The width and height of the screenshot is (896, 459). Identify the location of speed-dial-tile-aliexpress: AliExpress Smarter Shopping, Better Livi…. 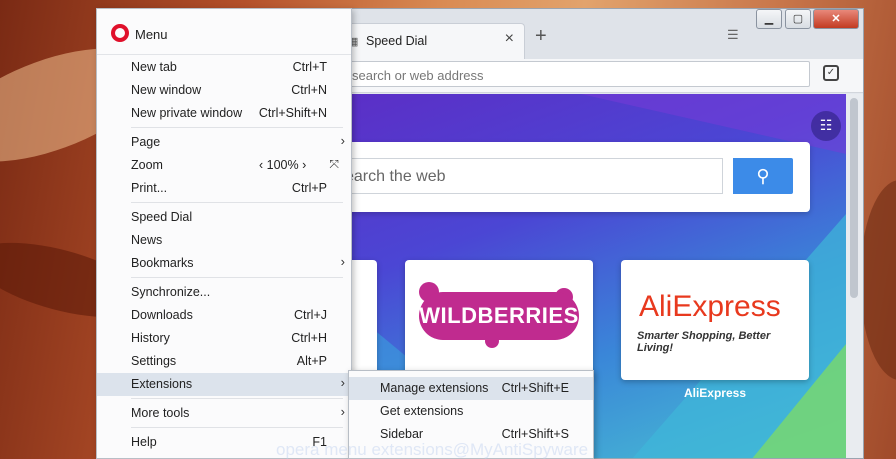
(715, 320).